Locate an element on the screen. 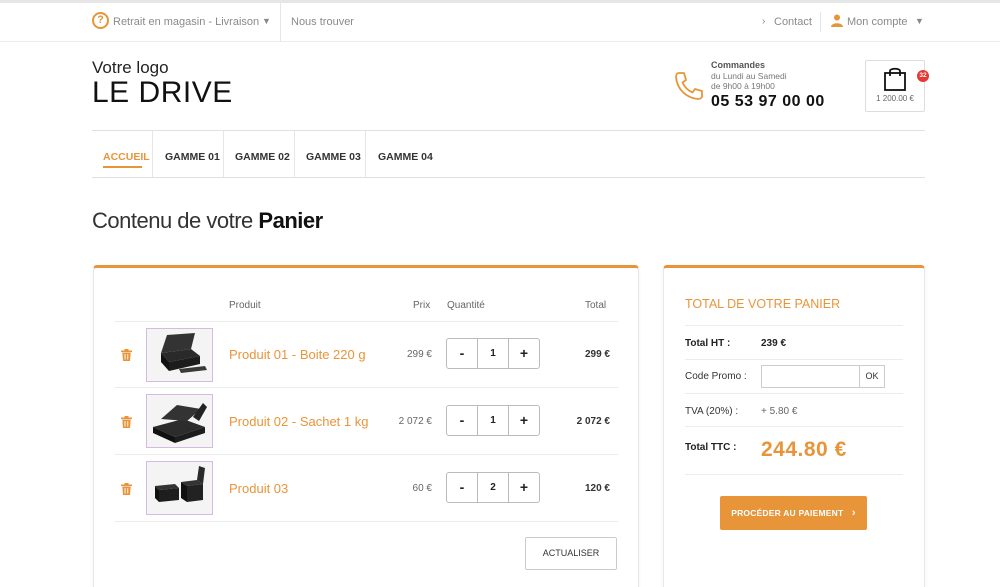 The width and height of the screenshot is (1000, 587). help-icon: ? is located at coordinates (100, 20).